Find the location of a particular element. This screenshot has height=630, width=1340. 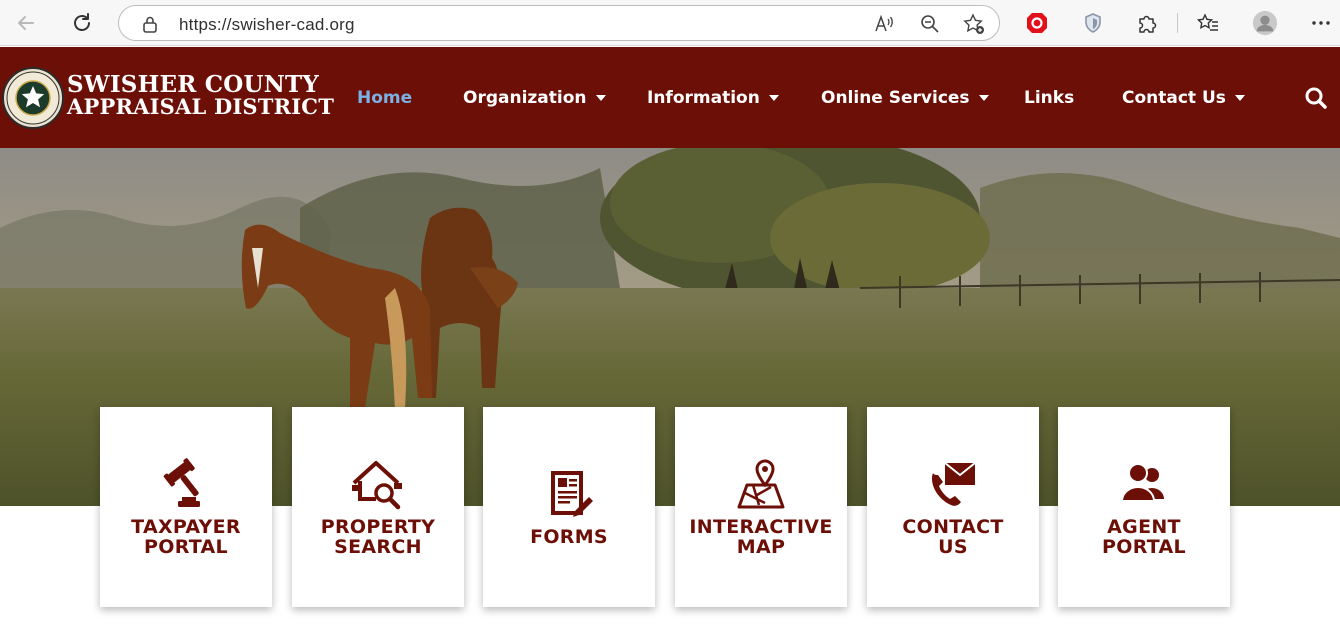

nav-home: Home is located at coordinates (384, 98).